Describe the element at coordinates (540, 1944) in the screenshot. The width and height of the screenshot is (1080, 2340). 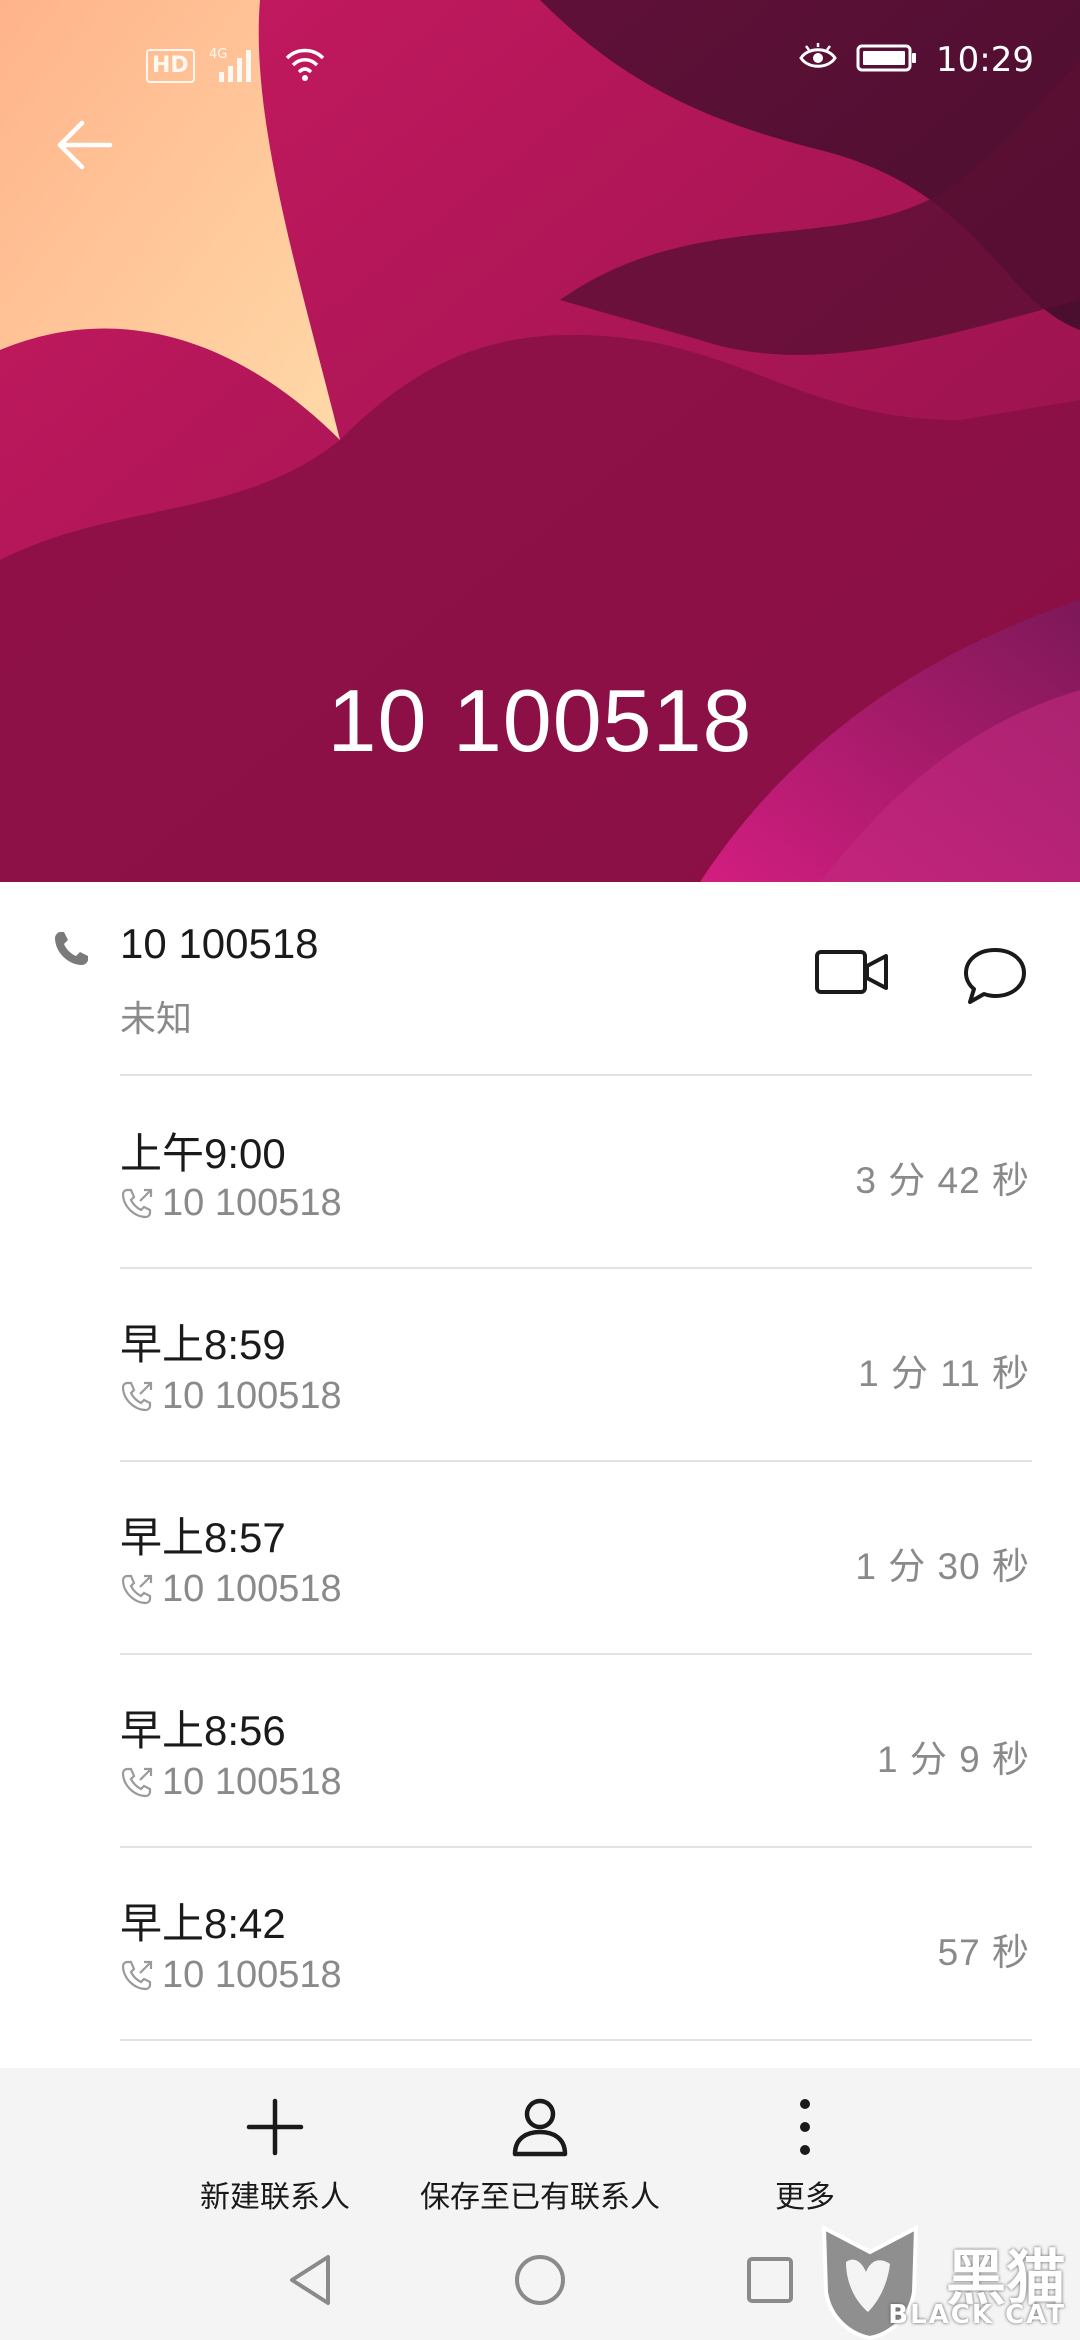
I see `call-log-item: 早上8:42 10 100518 57 秒` at that location.